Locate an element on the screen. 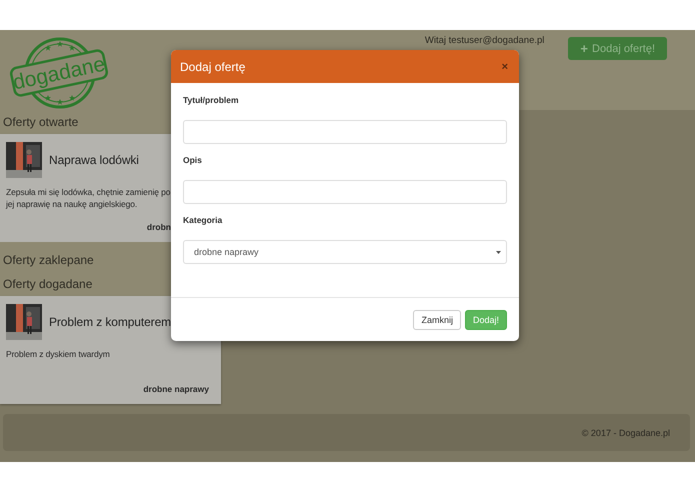 The width and height of the screenshot is (695, 494). close-dialog-button: Zamknij is located at coordinates (437, 320).